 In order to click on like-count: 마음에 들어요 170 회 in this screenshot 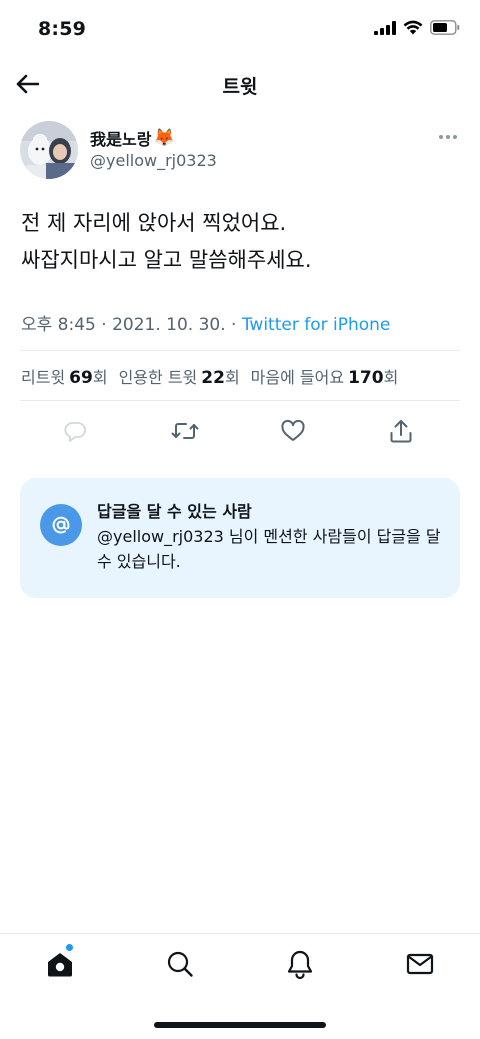, I will do `click(325, 376)`.